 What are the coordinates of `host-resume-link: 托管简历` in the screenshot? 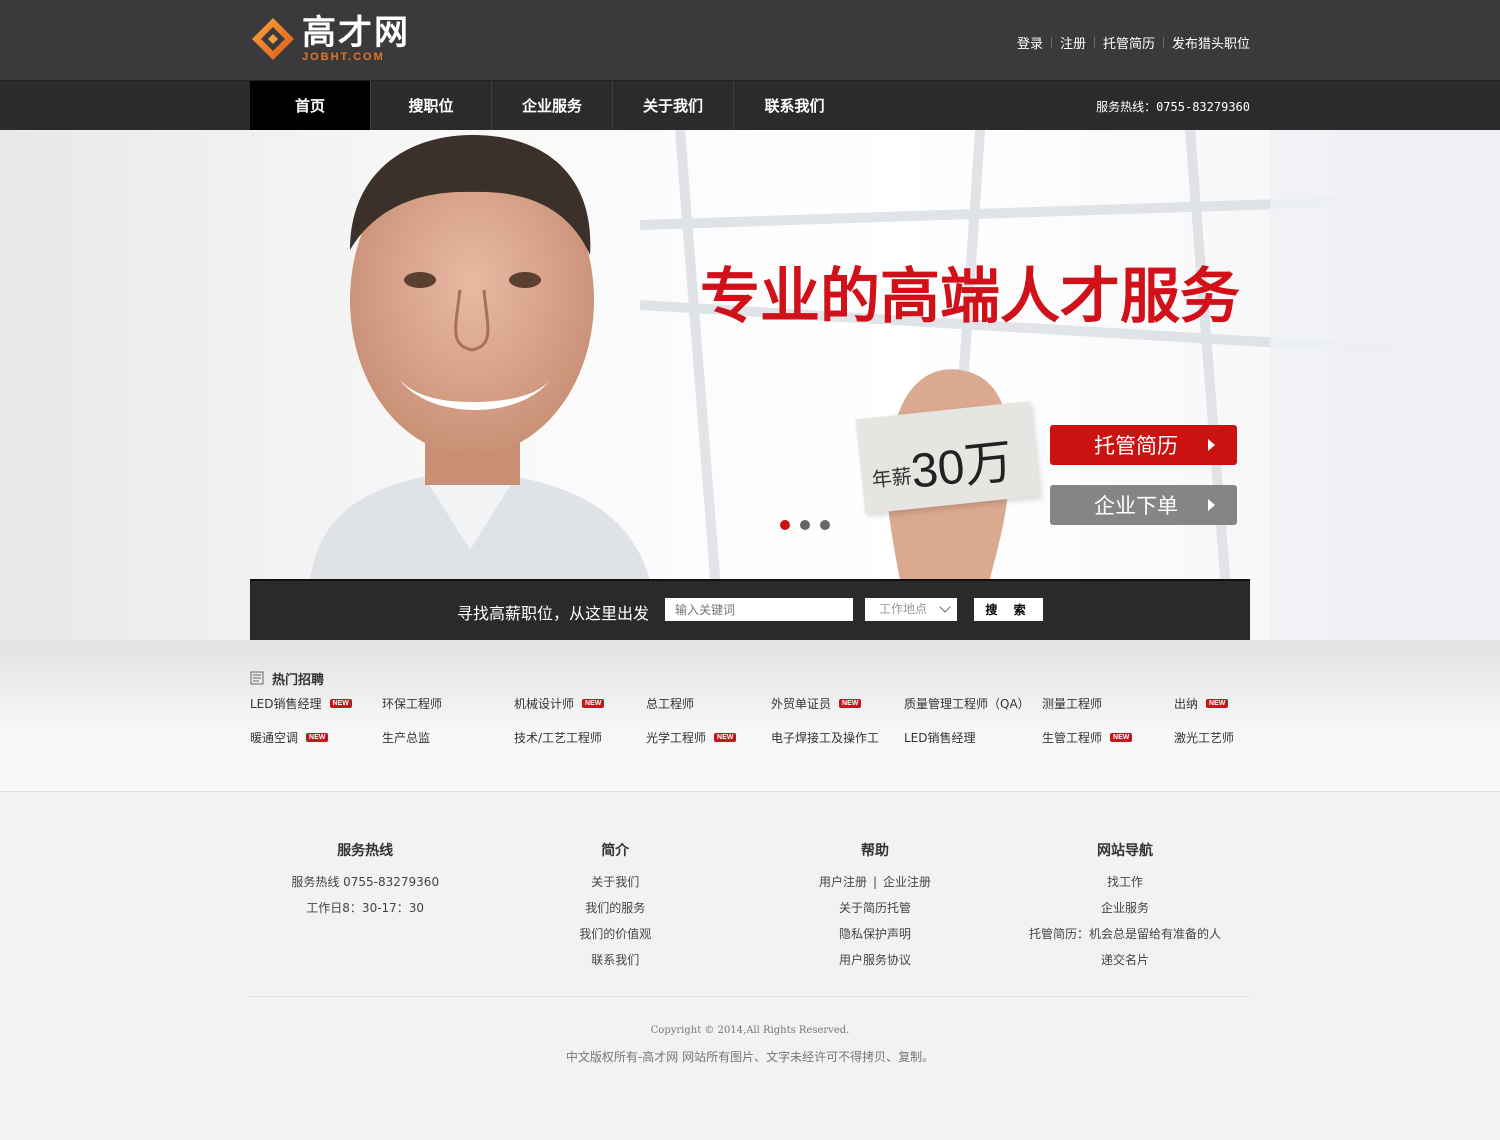 It's located at (1129, 42).